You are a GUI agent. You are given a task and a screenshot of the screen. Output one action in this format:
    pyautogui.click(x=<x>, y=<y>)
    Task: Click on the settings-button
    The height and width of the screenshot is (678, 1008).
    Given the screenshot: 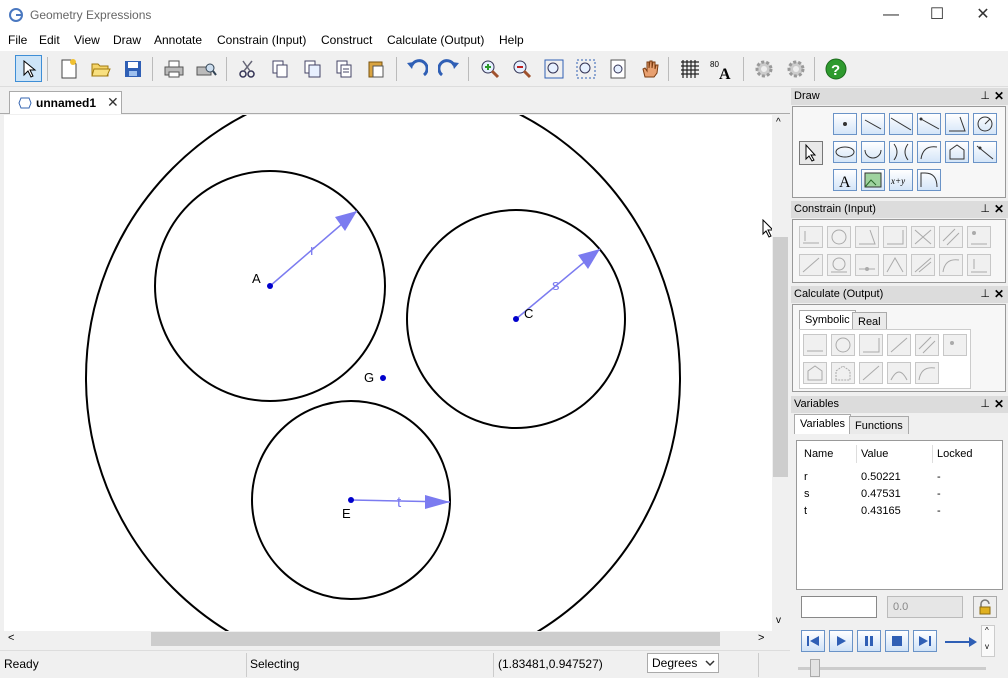 What is the action you would take?
    pyautogui.click(x=763, y=68)
    